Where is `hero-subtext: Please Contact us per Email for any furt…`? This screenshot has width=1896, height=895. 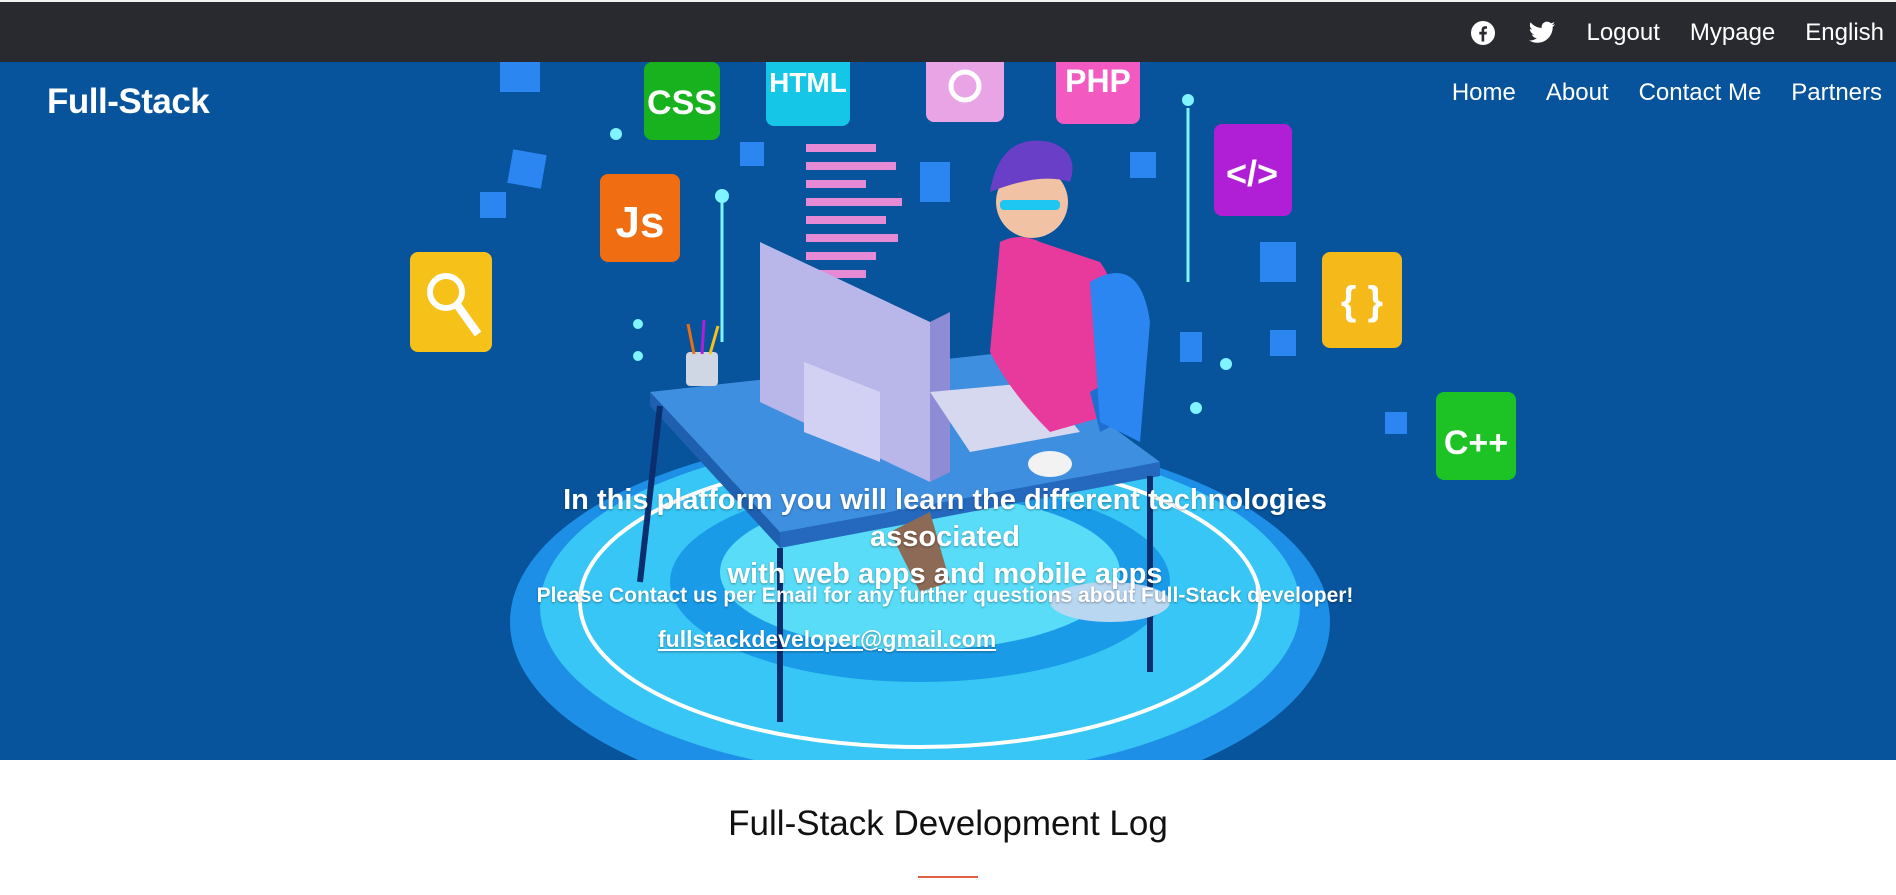
hero-subtext: Please Contact us per Email for any furt… is located at coordinates (945, 595).